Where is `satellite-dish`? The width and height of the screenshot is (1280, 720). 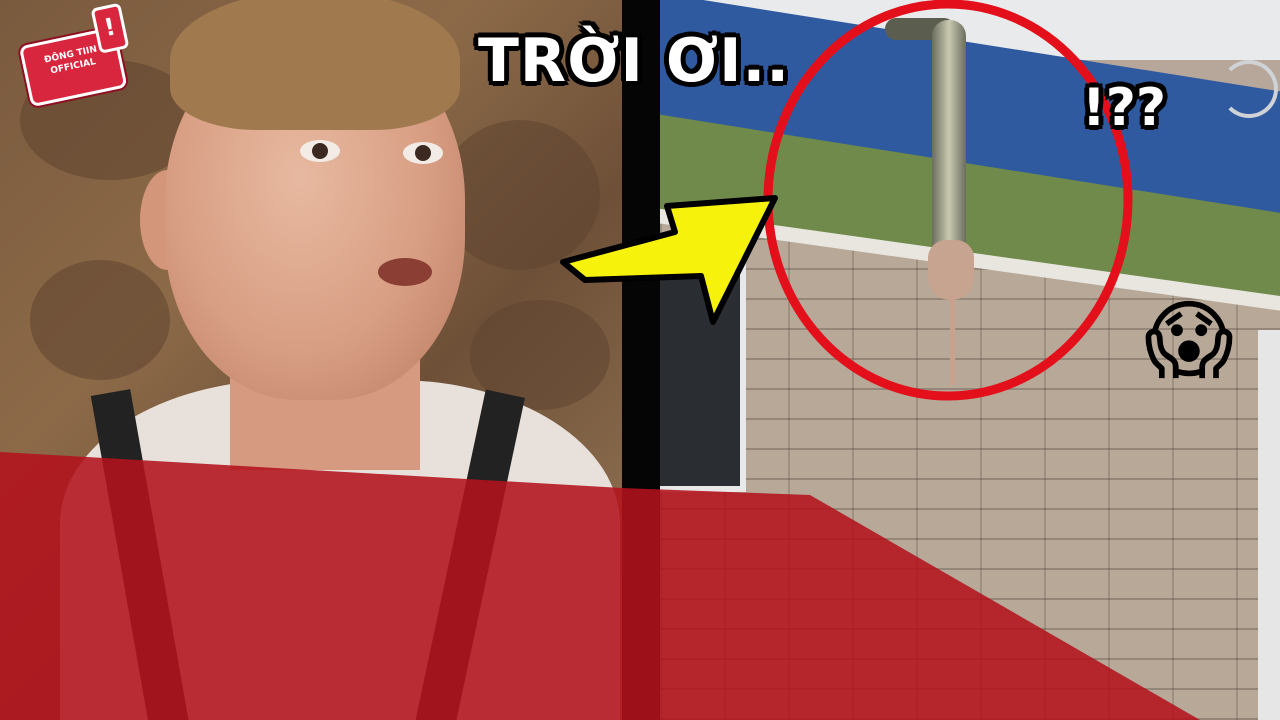 satellite-dish is located at coordinates (1249, 89).